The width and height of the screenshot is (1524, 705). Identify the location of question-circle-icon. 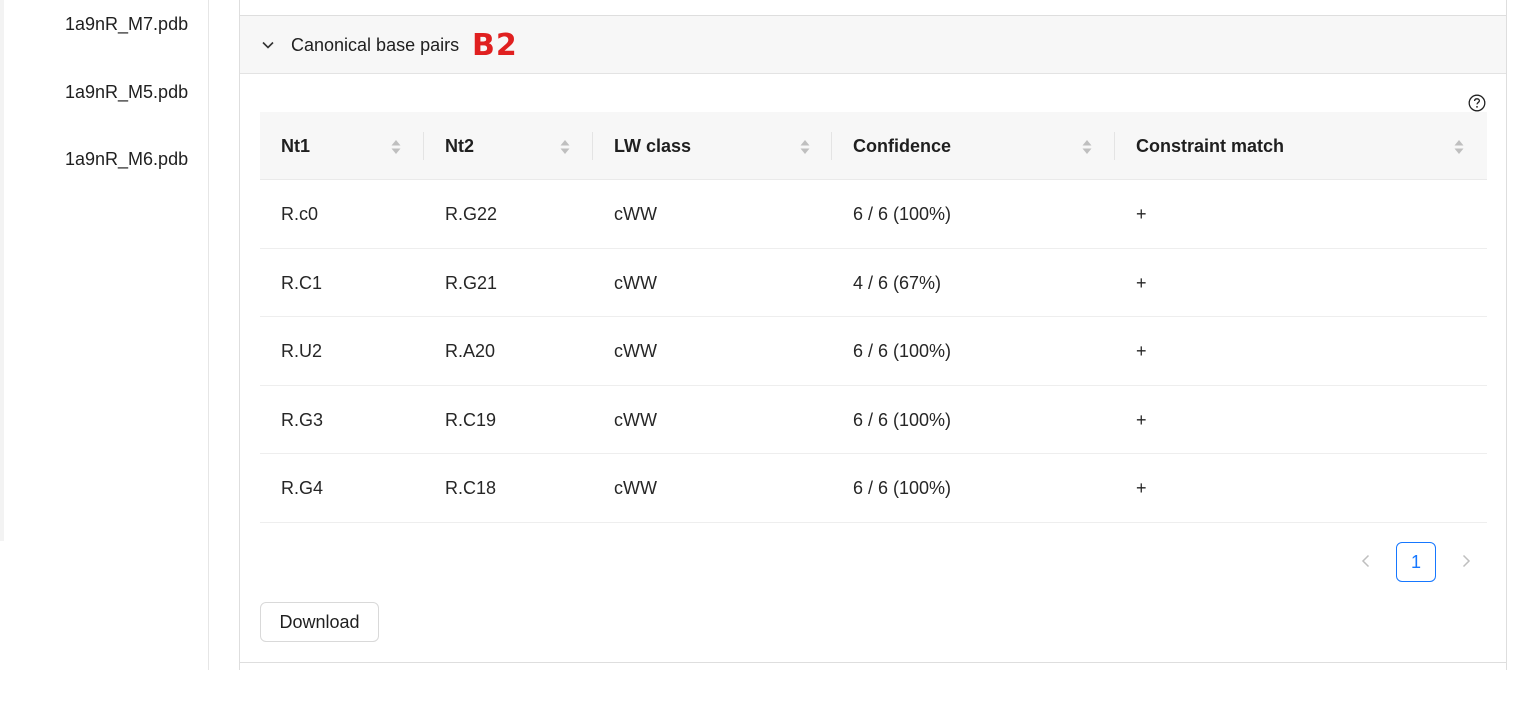
(1477, 103).